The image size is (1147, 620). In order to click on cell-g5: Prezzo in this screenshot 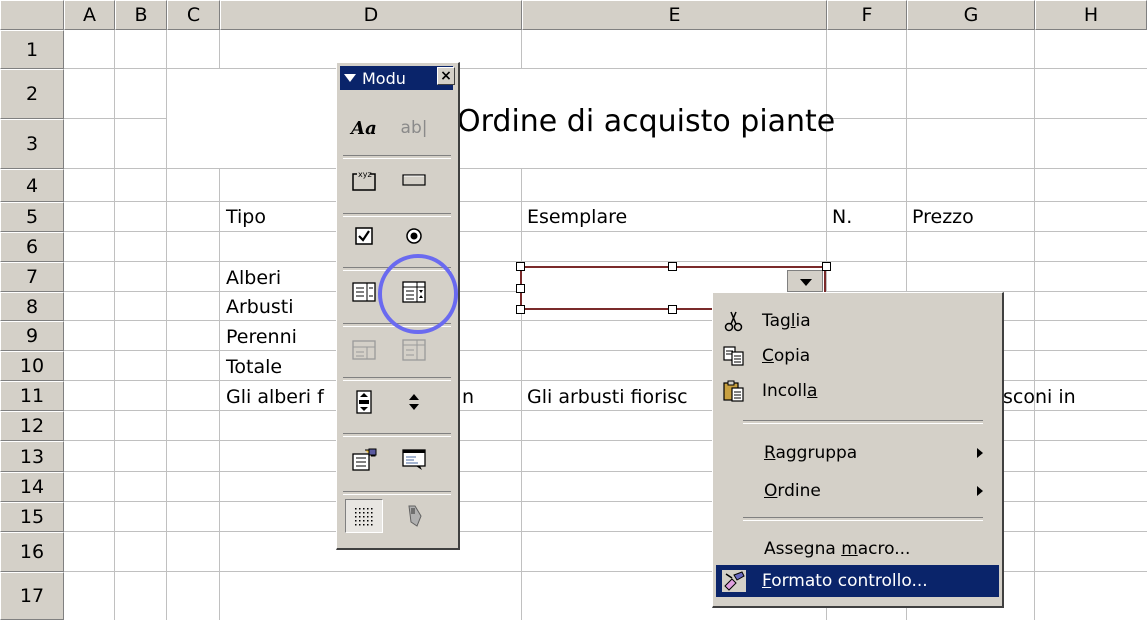, I will do `click(943, 217)`.